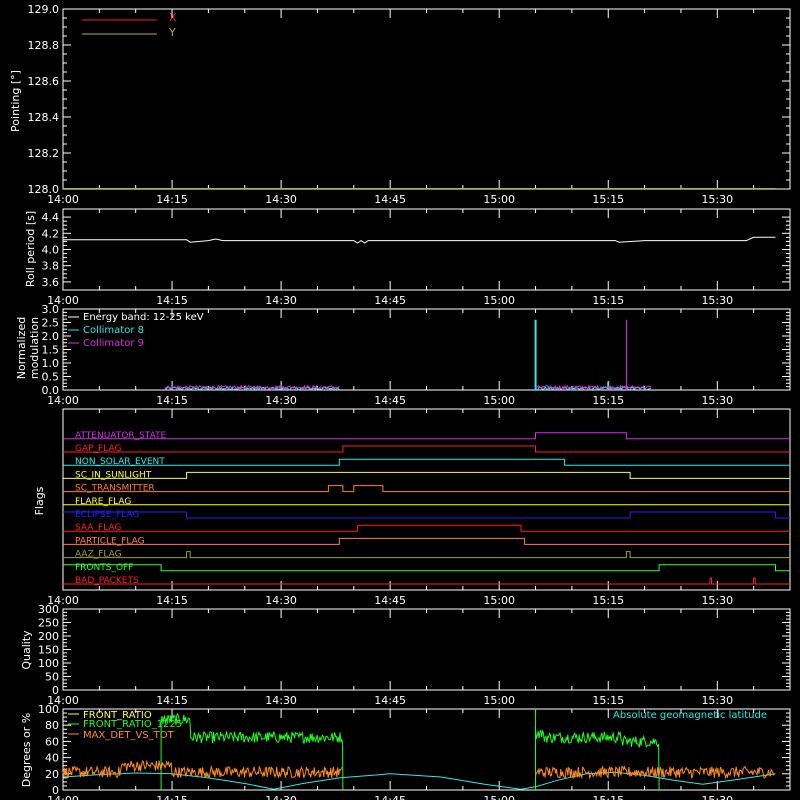 The image size is (800, 800). I want to click on modulation-ytick-label: 1.5, so click(51, 350).